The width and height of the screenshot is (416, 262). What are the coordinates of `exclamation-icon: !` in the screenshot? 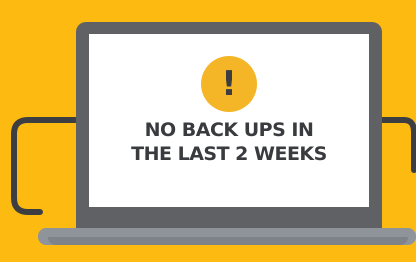 It's located at (229, 84).